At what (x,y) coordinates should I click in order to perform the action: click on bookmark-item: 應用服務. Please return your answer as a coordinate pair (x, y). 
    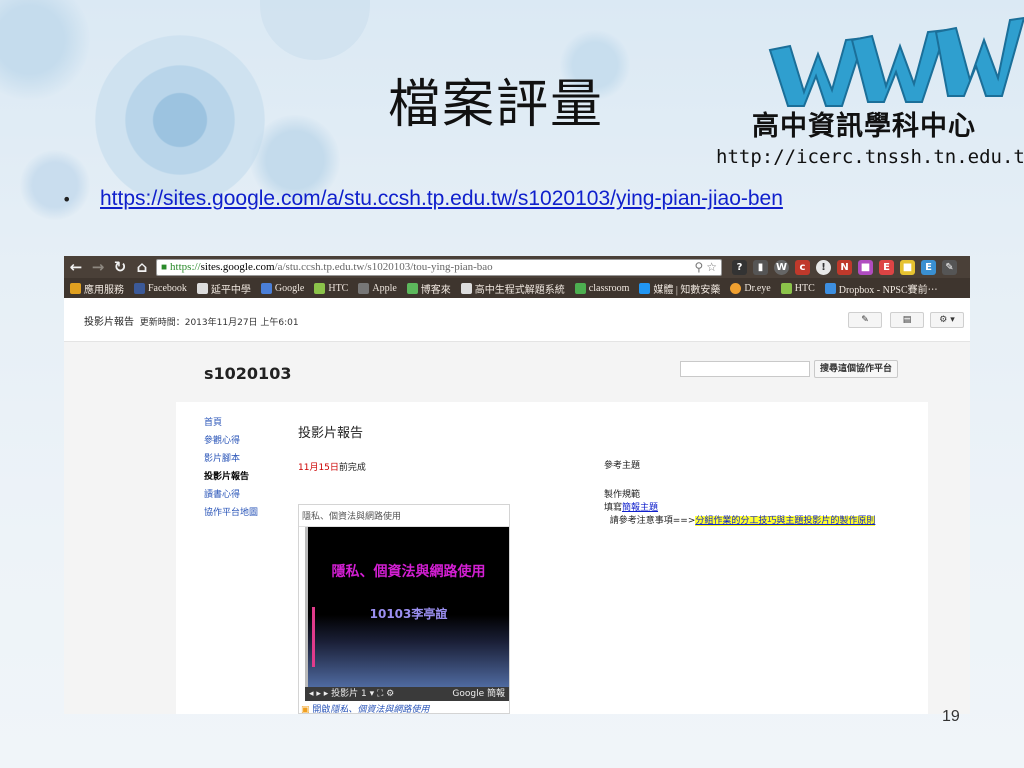
    Looking at the image, I should click on (97, 288).